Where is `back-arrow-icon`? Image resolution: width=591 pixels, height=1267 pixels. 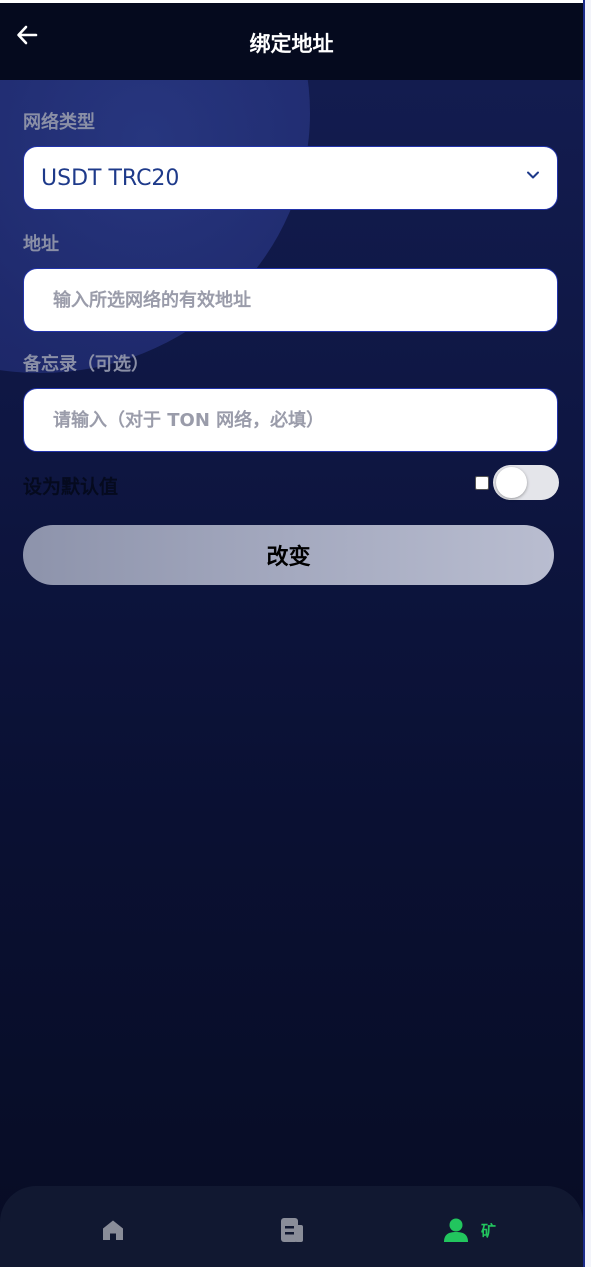
back-arrow-icon is located at coordinates (28, 35).